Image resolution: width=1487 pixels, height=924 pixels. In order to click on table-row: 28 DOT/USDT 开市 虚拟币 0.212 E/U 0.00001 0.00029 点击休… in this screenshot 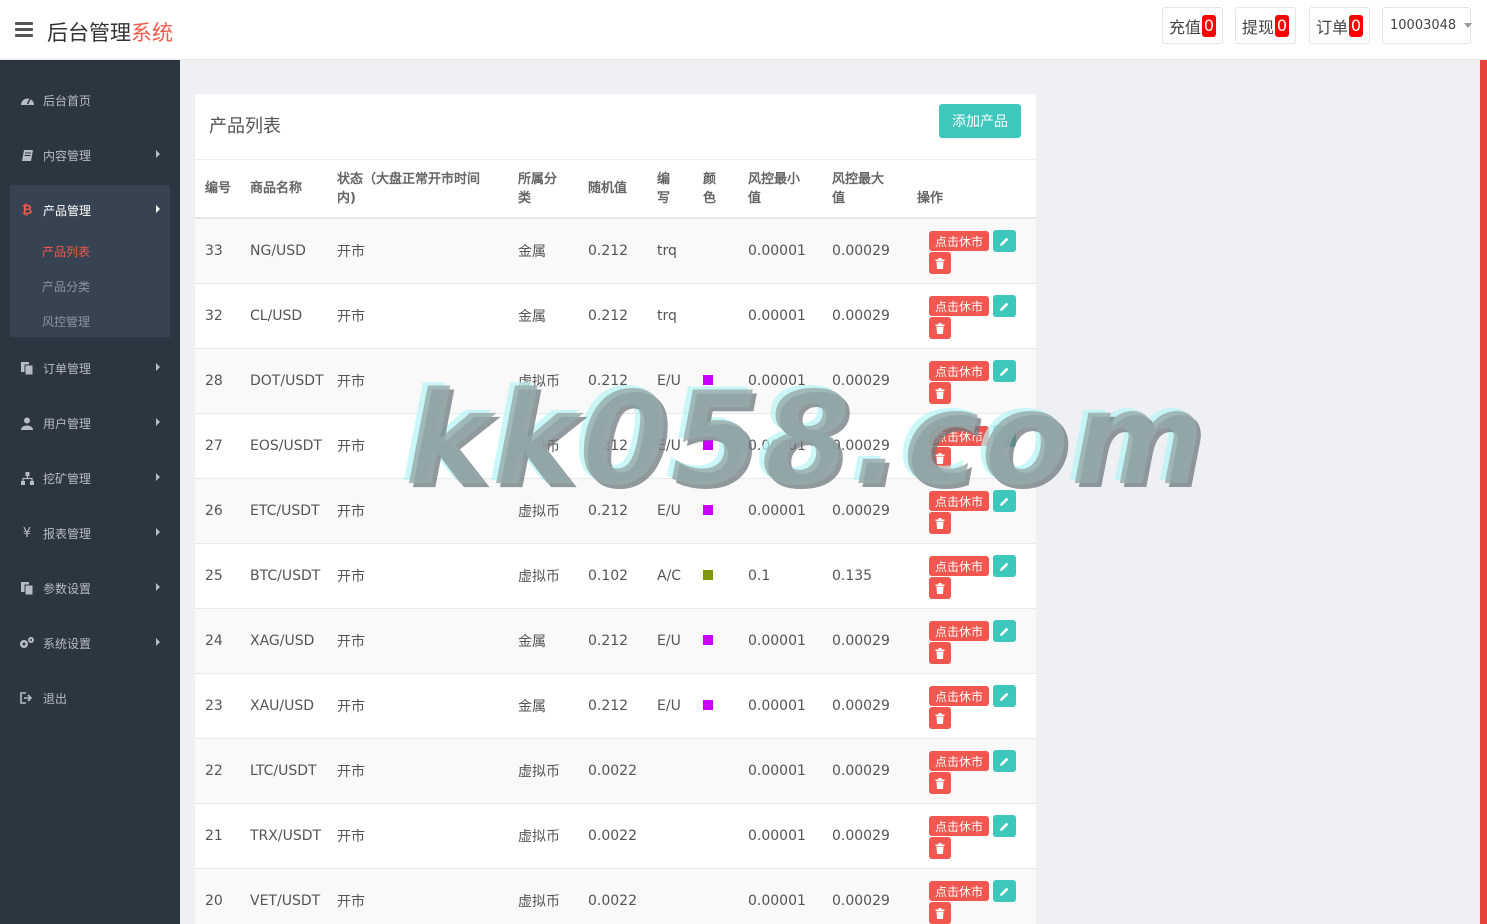, I will do `click(615, 381)`.